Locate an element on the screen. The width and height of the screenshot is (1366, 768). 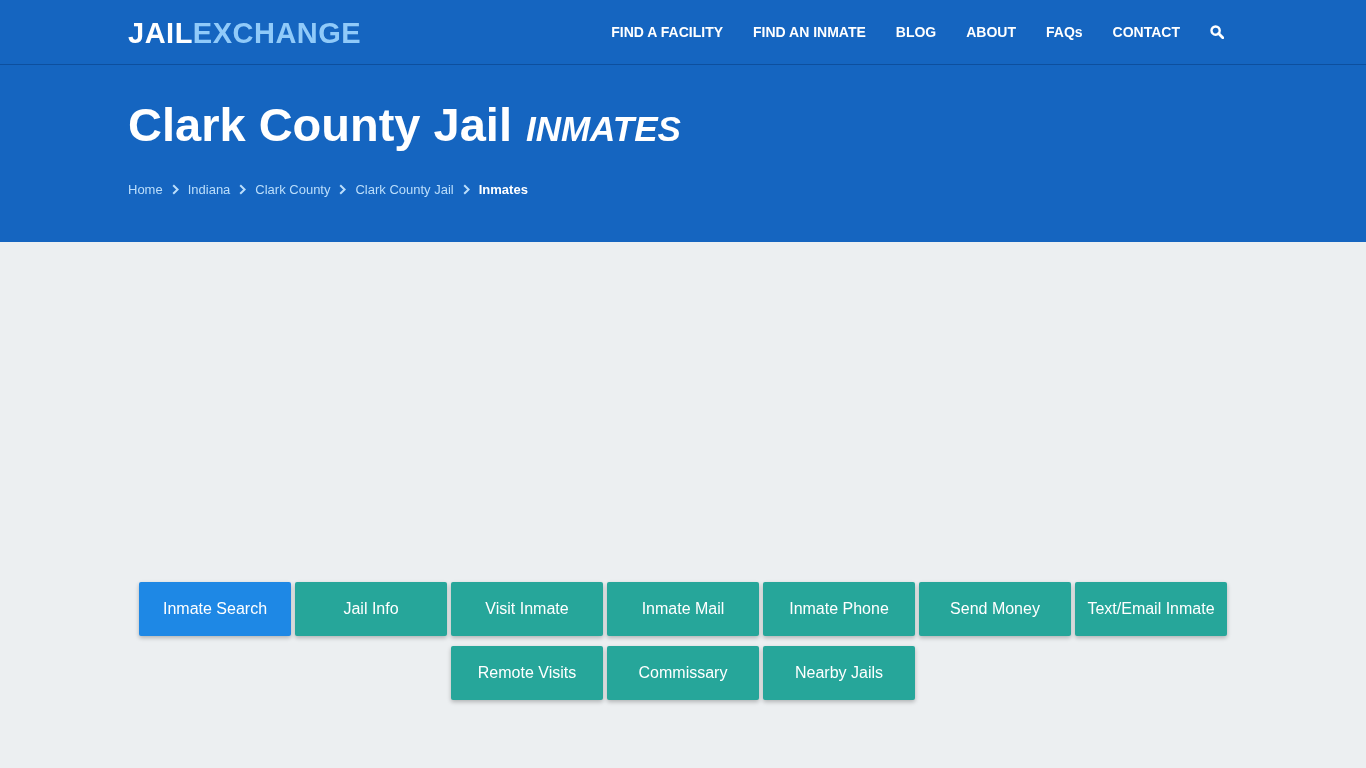
site-logo: JAILEXCHANGE is located at coordinates (245, 33).